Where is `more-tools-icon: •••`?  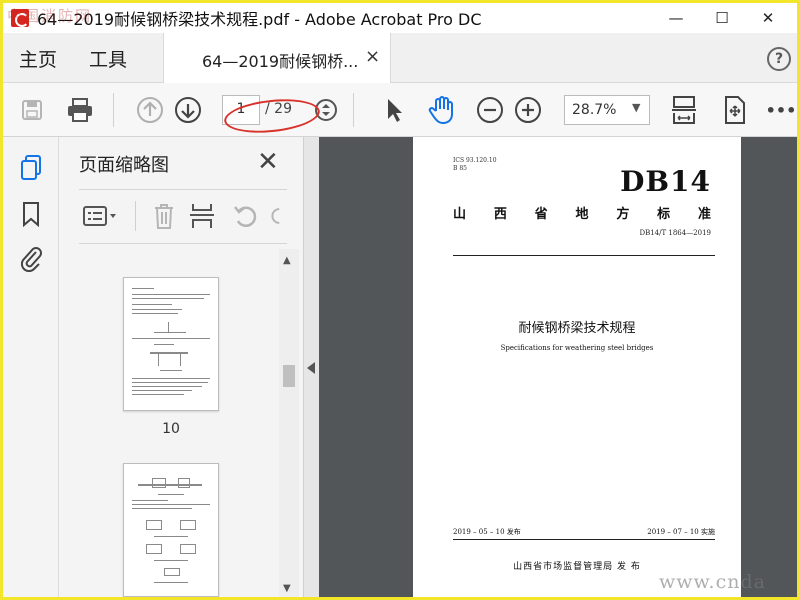
more-tools-icon: ••• is located at coordinates (781, 110).